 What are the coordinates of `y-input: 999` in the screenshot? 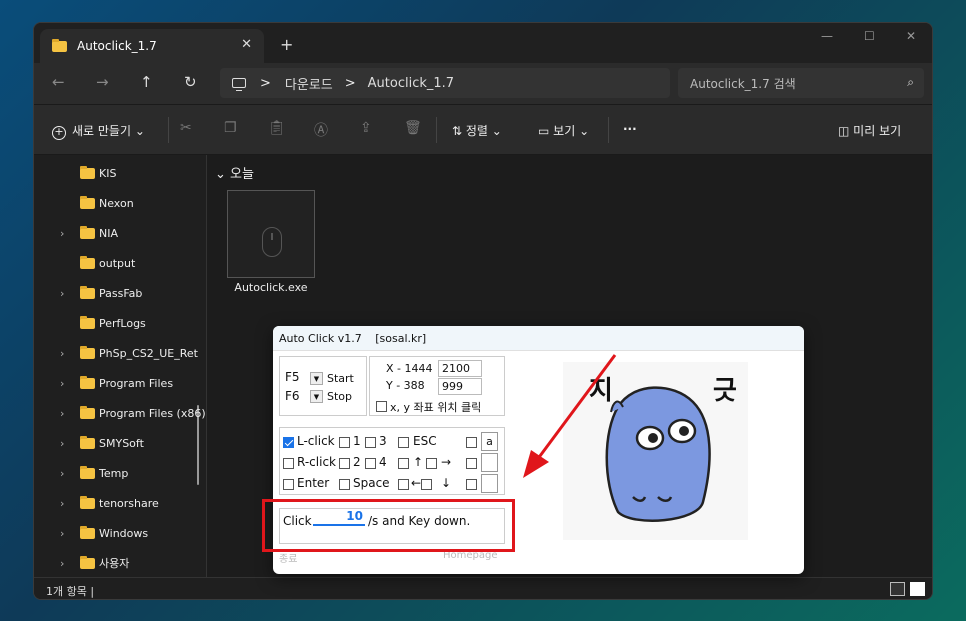 It's located at (460, 386).